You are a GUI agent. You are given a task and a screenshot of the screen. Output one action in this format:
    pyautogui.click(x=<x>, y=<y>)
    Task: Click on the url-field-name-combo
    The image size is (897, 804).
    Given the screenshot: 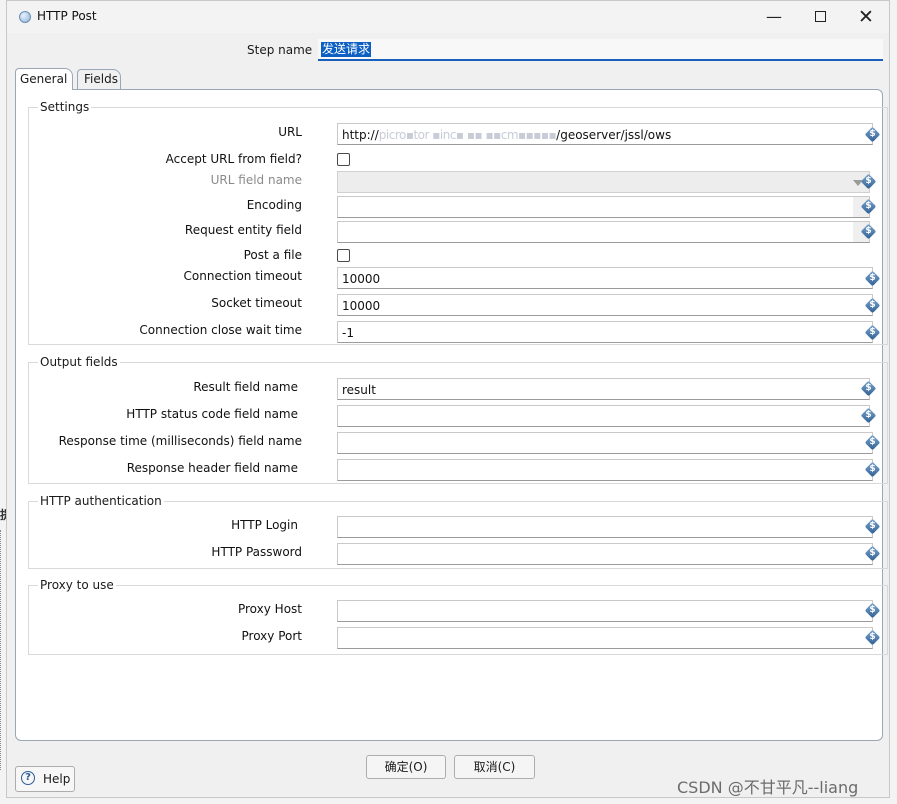 What is the action you would take?
    pyautogui.click(x=603, y=182)
    